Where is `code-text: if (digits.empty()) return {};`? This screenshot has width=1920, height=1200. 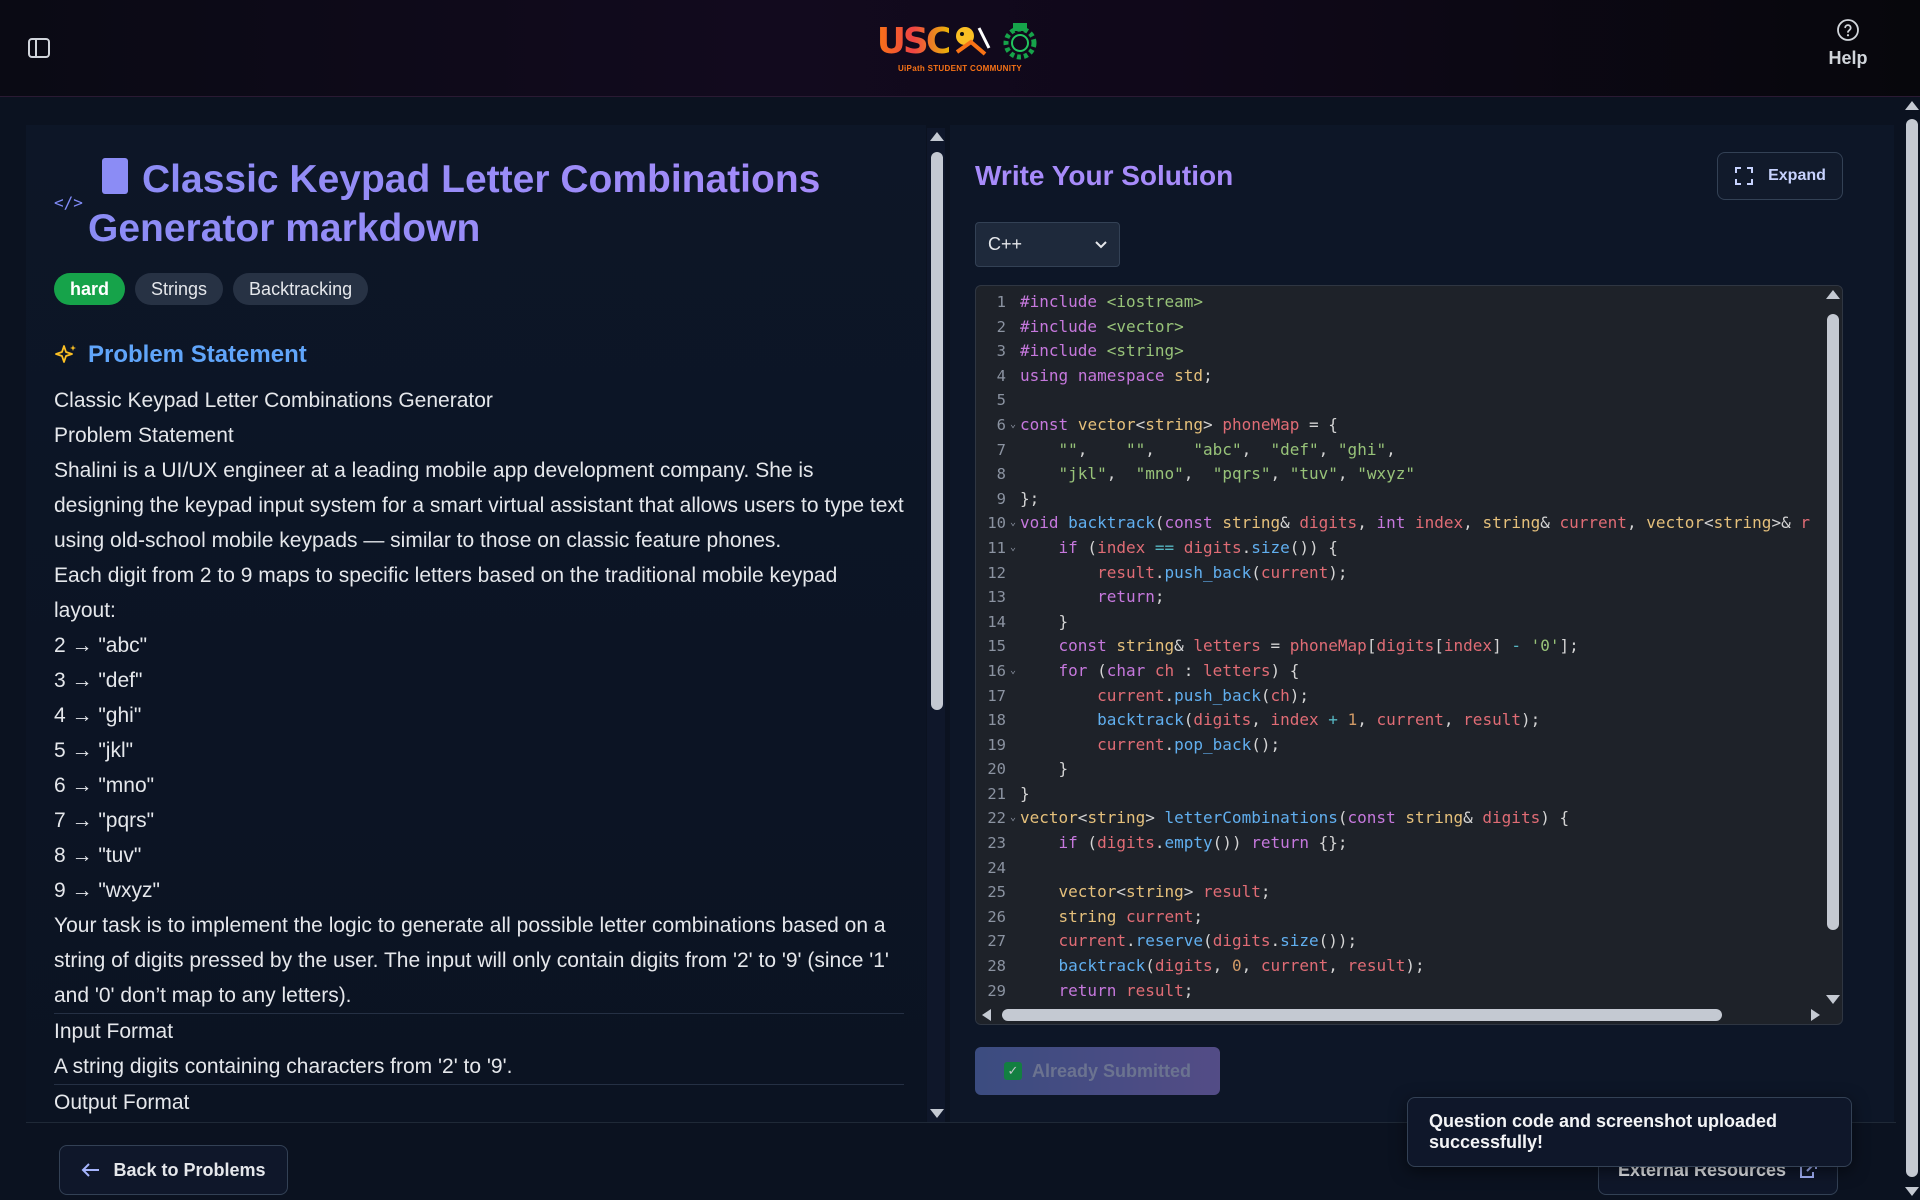 code-text: if (digits.empty()) return {}; is located at coordinates (1203, 843).